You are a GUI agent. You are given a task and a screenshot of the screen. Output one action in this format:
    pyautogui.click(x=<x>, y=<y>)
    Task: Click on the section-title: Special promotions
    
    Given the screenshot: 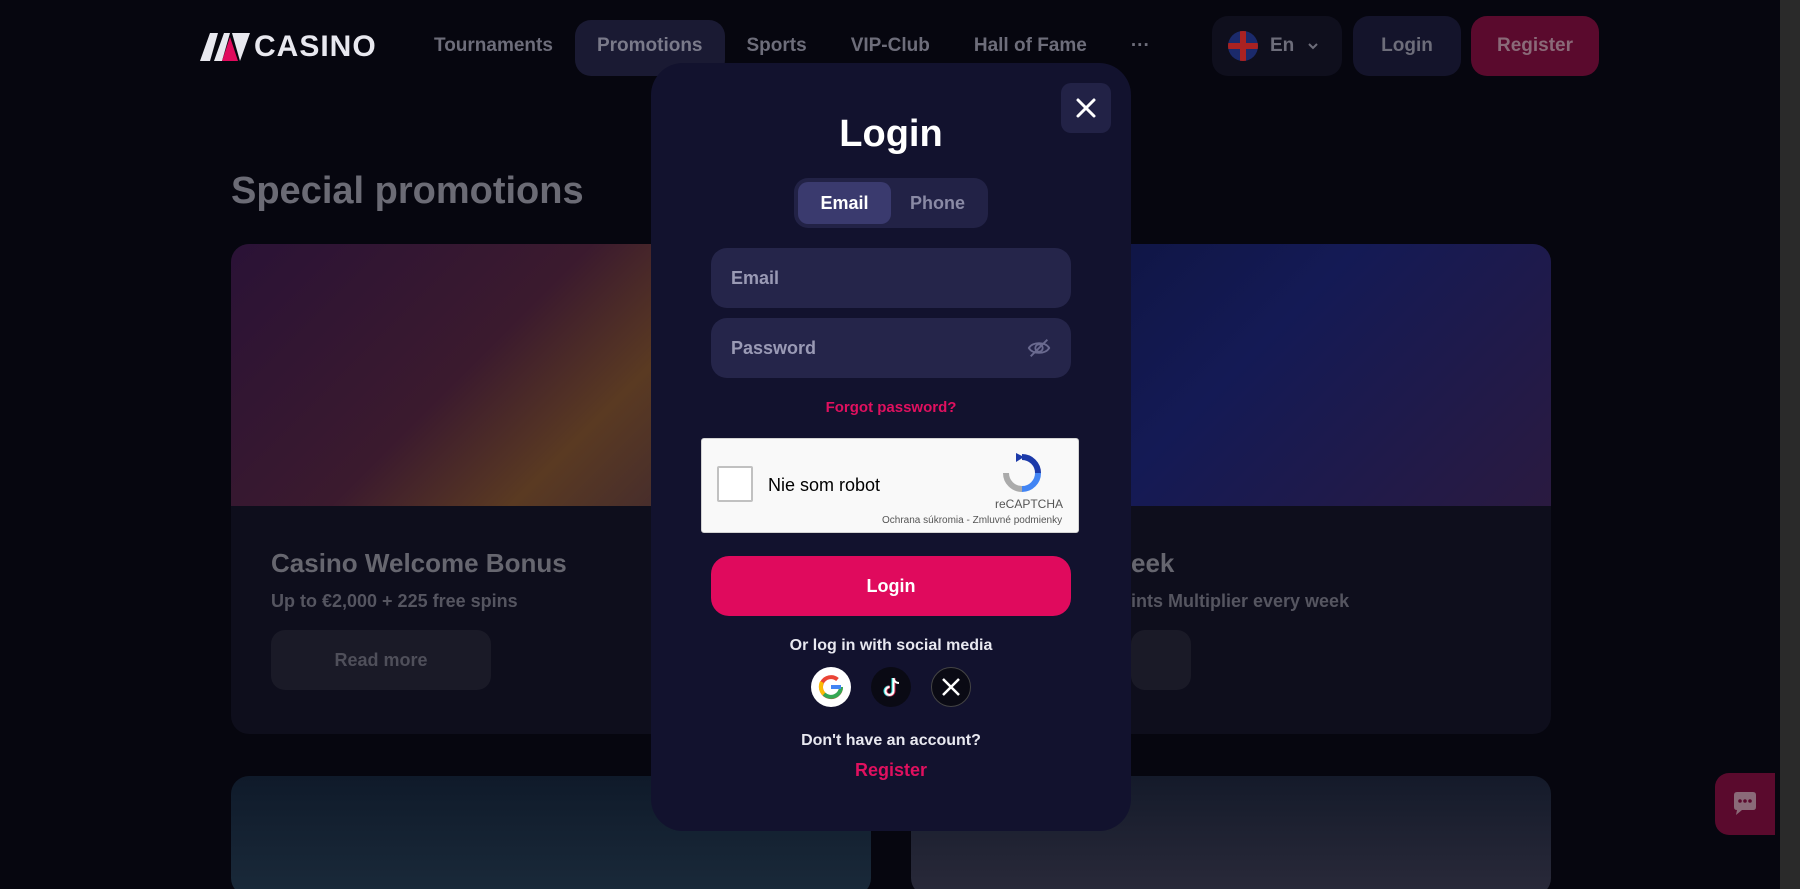 What is the action you would take?
    pyautogui.click(x=407, y=191)
    